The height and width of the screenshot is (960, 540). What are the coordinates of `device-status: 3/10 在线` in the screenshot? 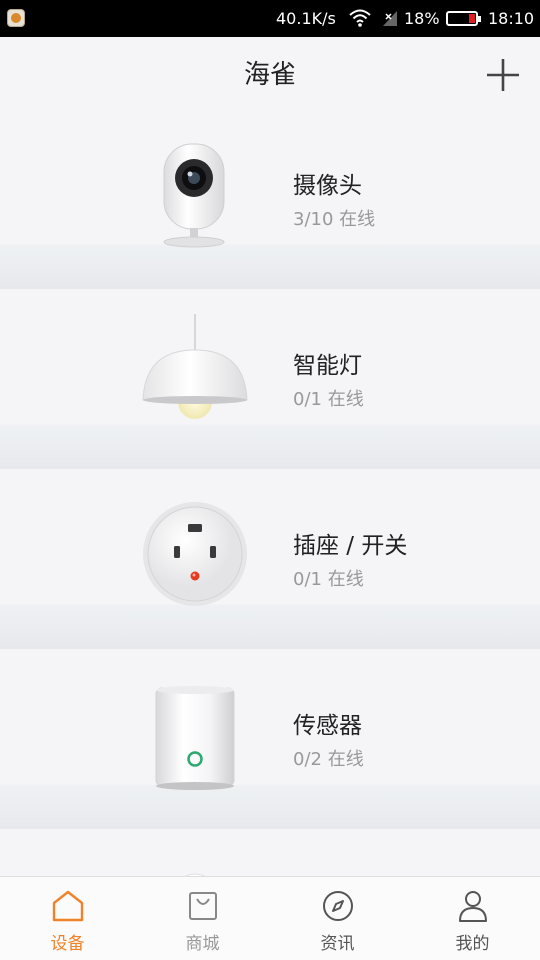 It's located at (334, 219).